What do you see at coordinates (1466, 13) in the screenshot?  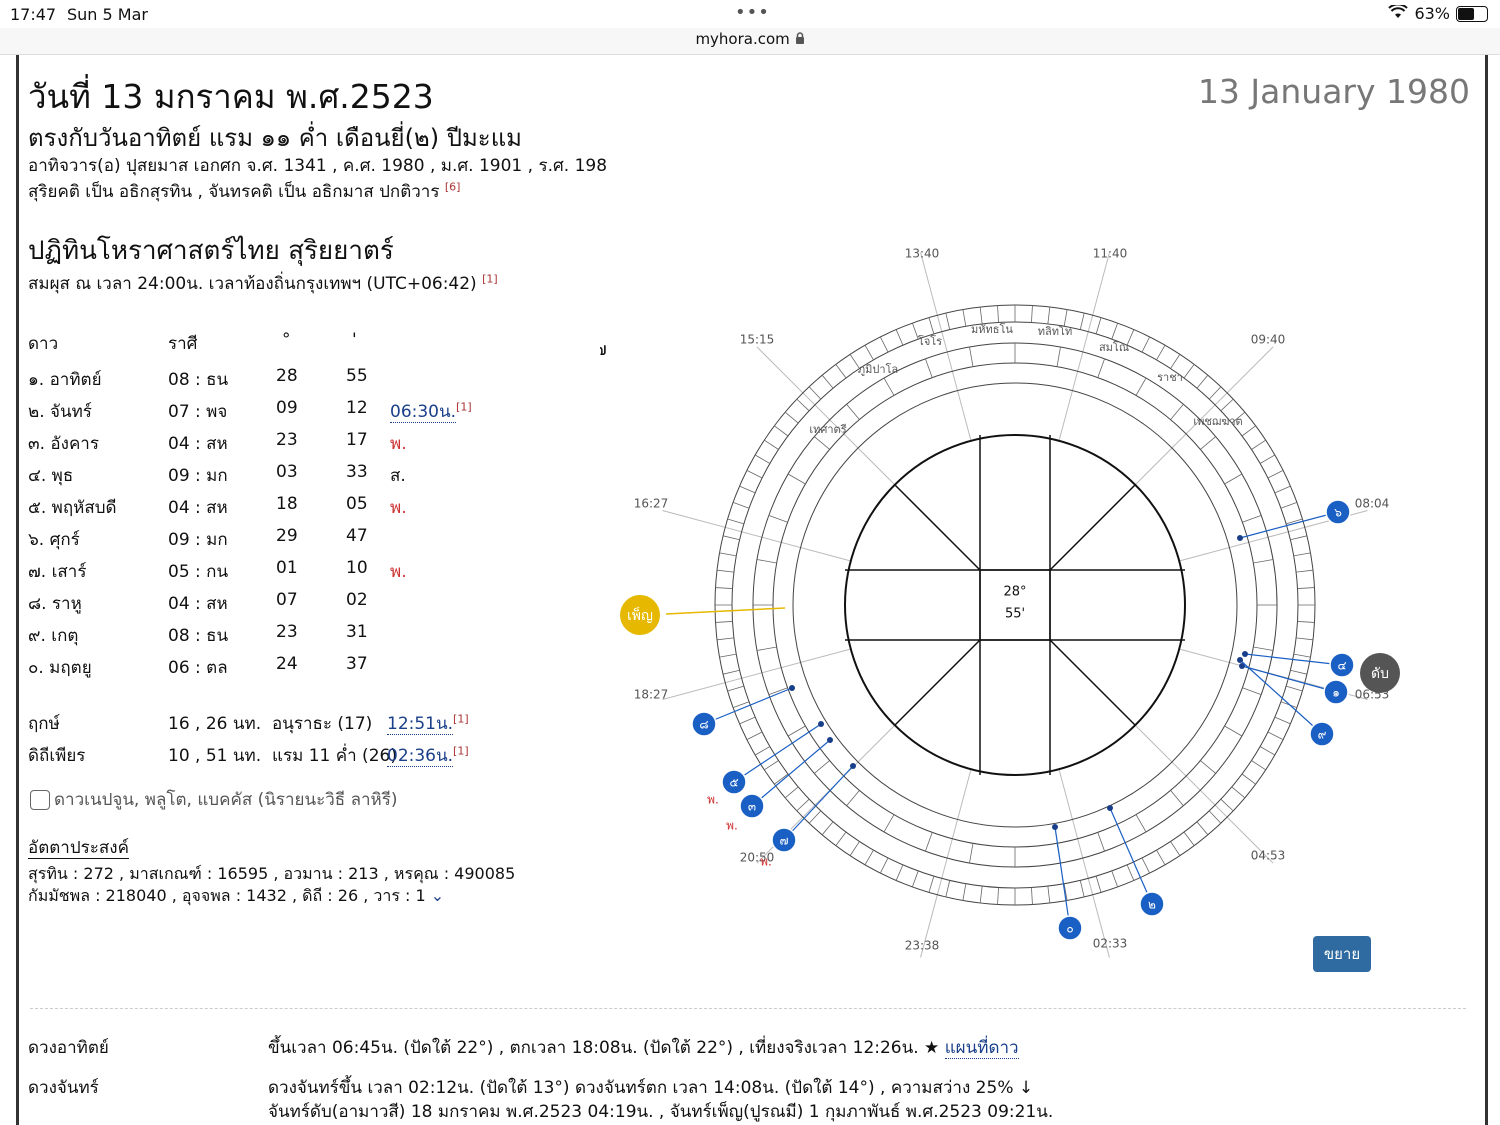 I see `battery-fill` at bounding box center [1466, 13].